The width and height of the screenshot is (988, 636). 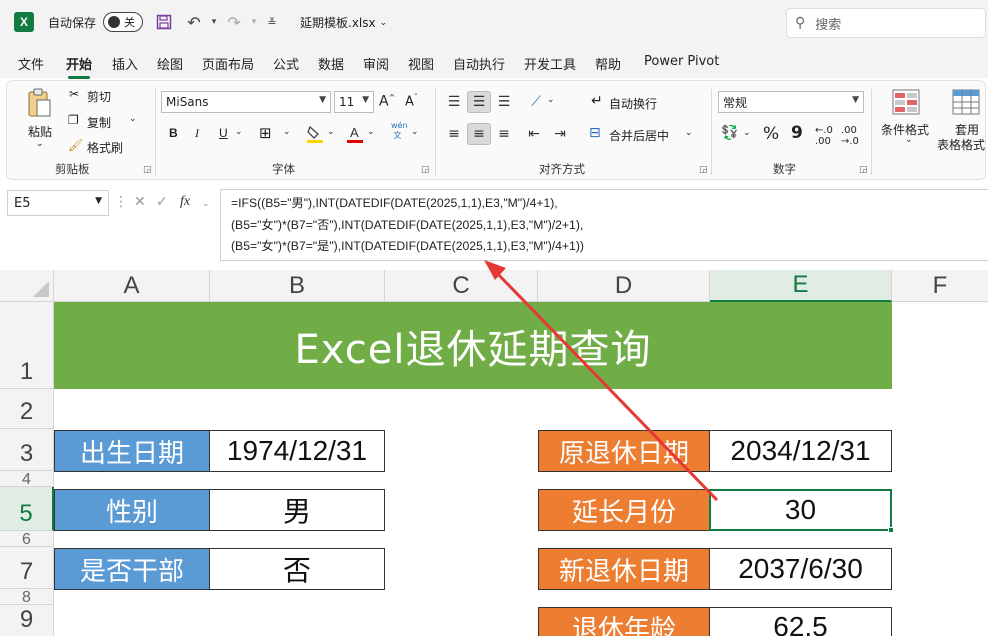 I want to click on number-format-dropdown: 常规 ▼, so click(x=791, y=102).